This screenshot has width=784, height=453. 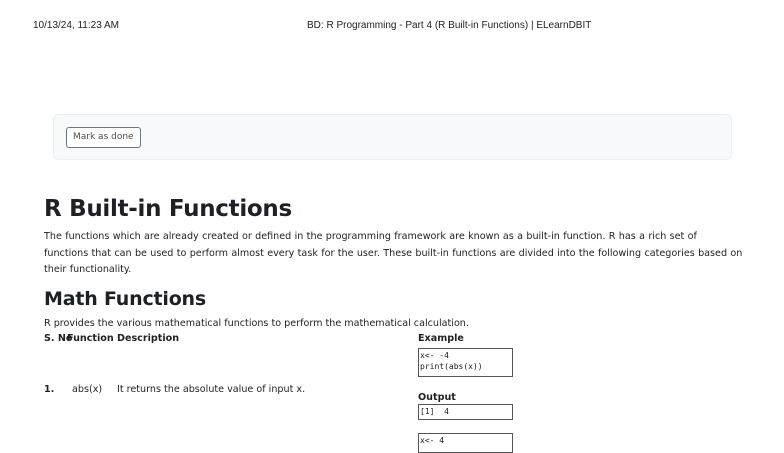 What do you see at coordinates (87, 389) in the screenshot?
I see `row-function: abs(x)` at bounding box center [87, 389].